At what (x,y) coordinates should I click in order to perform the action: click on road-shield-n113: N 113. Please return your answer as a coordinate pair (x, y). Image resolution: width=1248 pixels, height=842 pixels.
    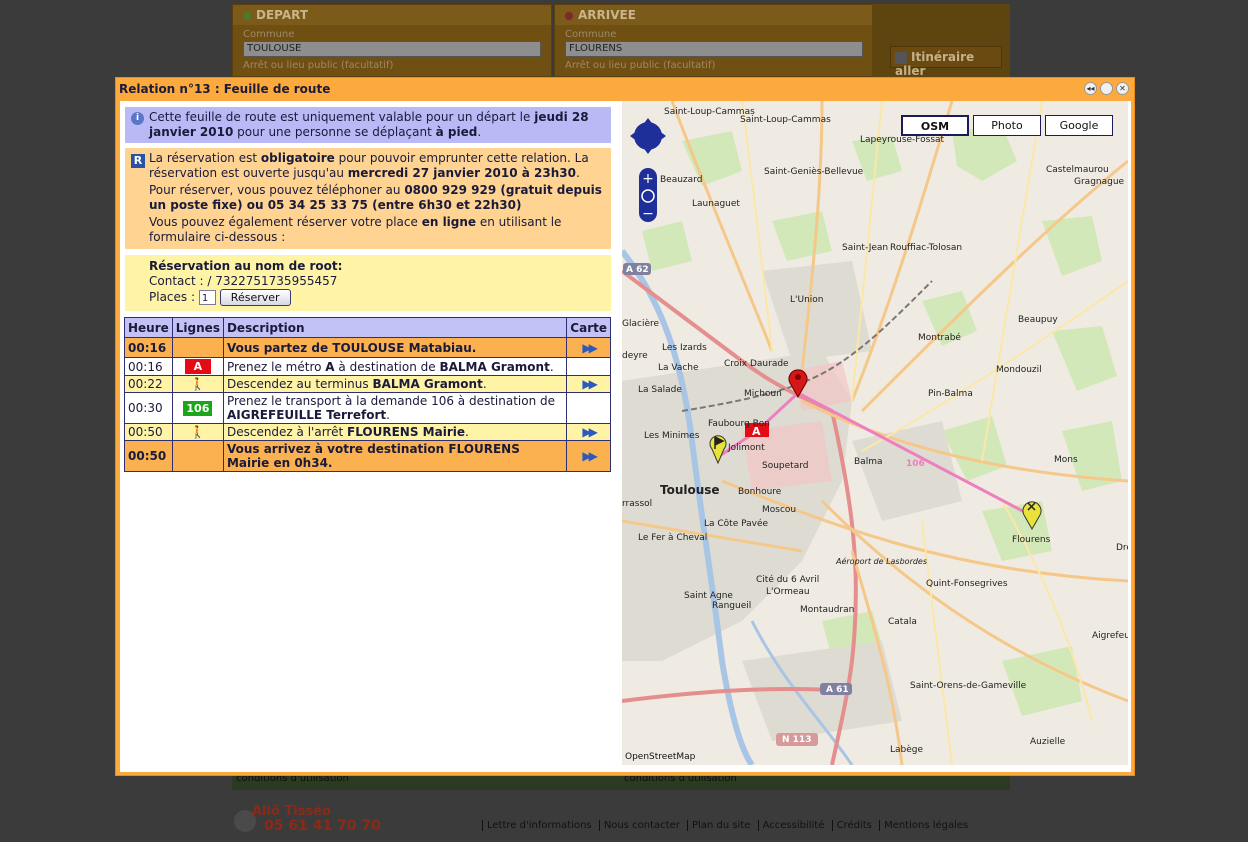
    Looking at the image, I should click on (797, 740).